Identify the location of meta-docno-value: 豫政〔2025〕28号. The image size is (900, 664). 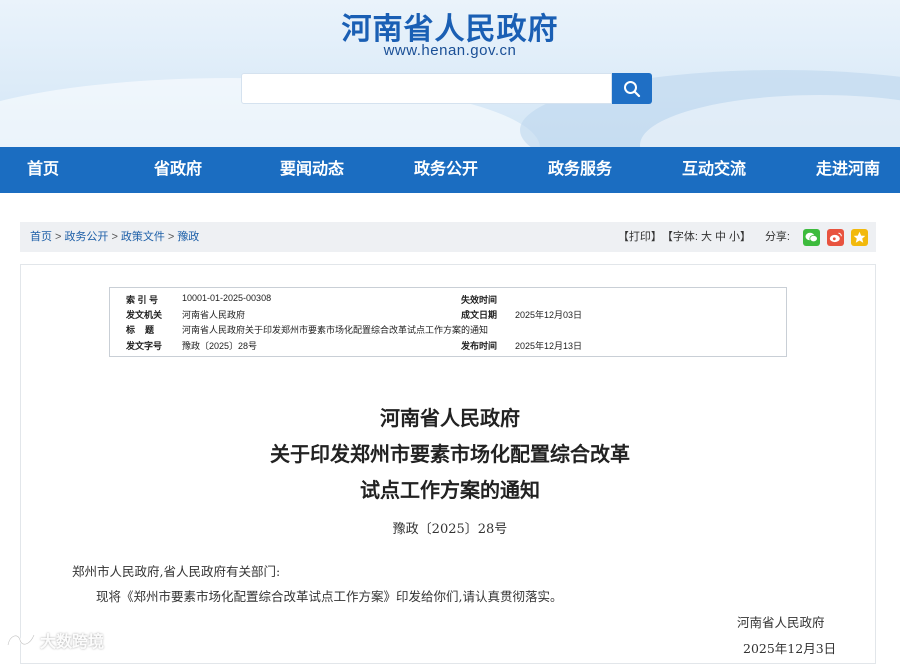
(220, 346).